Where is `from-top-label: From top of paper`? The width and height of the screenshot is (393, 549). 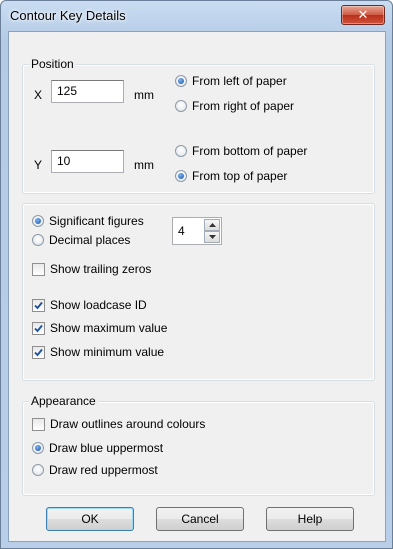 from-top-label: From top of paper is located at coordinates (240, 176).